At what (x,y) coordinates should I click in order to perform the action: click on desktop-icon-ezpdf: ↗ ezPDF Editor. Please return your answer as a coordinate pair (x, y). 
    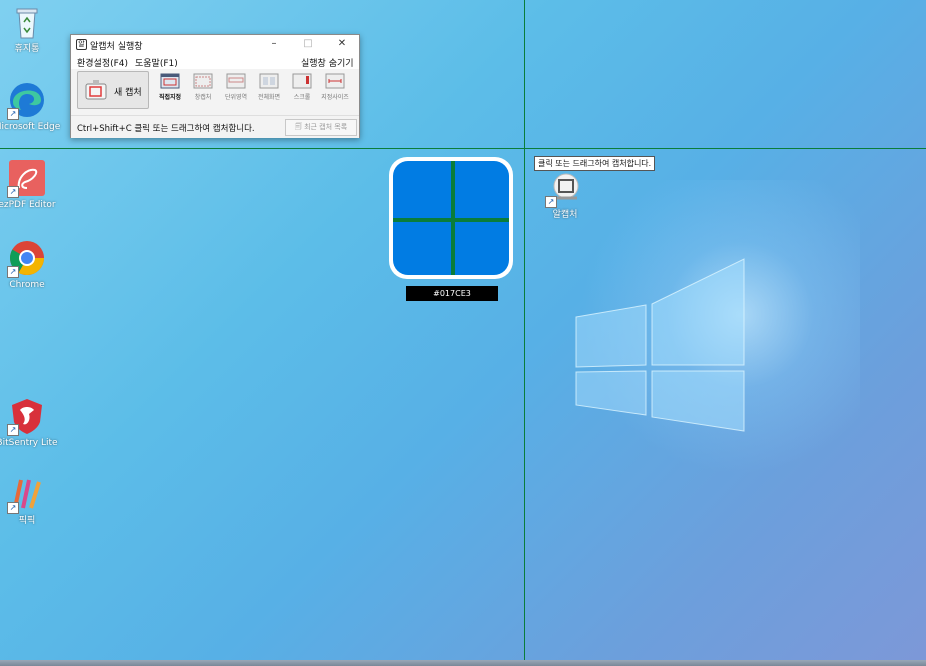
    Looking at the image, I should click on (31, 184).